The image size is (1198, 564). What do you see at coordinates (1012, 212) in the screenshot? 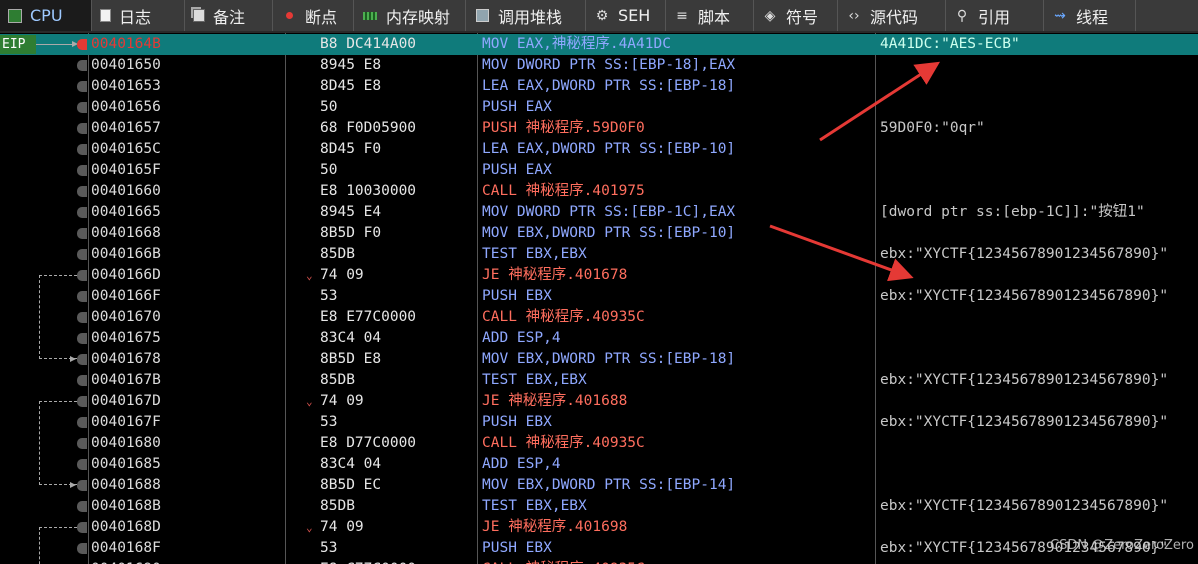
I see `comment: [dword ptr ss:[ebp-1C]]:"按钮1"` at bounding box center [1012, 212].